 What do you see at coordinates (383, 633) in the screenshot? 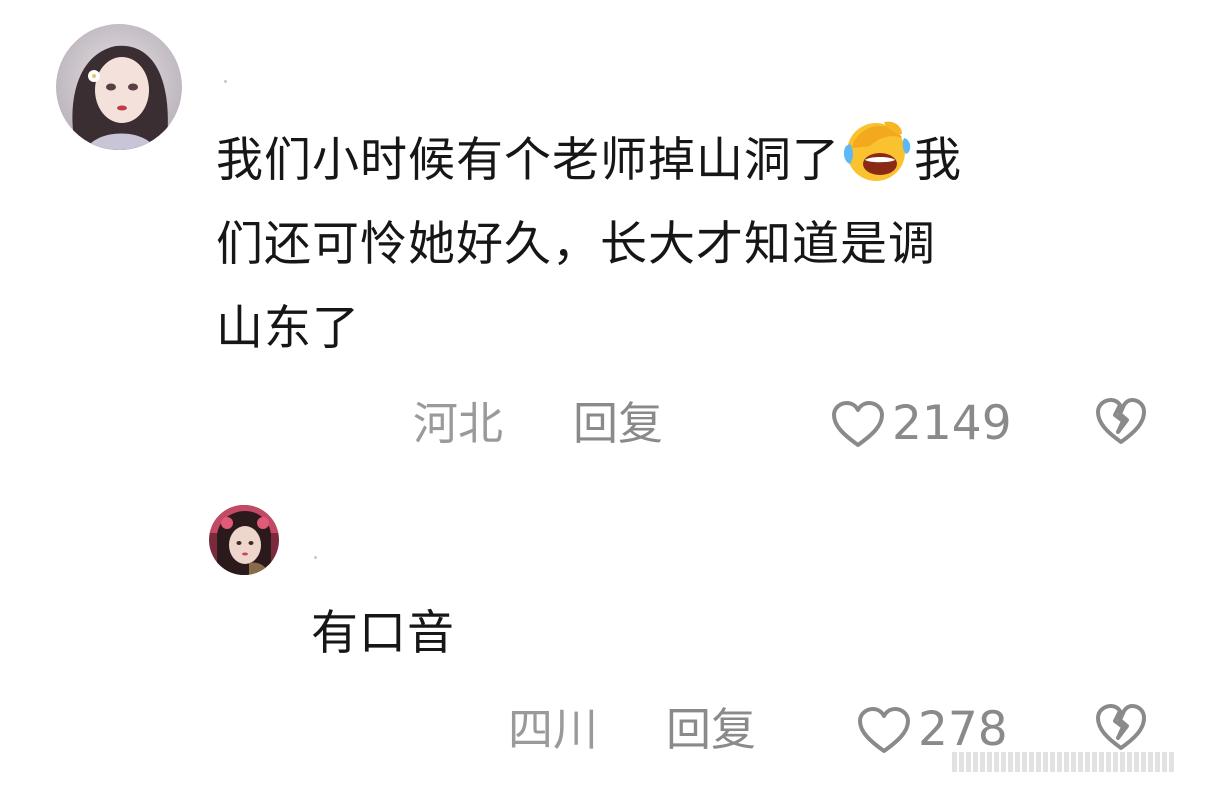
I see `comment-line: 有口音` at bounding box center [383, 633].